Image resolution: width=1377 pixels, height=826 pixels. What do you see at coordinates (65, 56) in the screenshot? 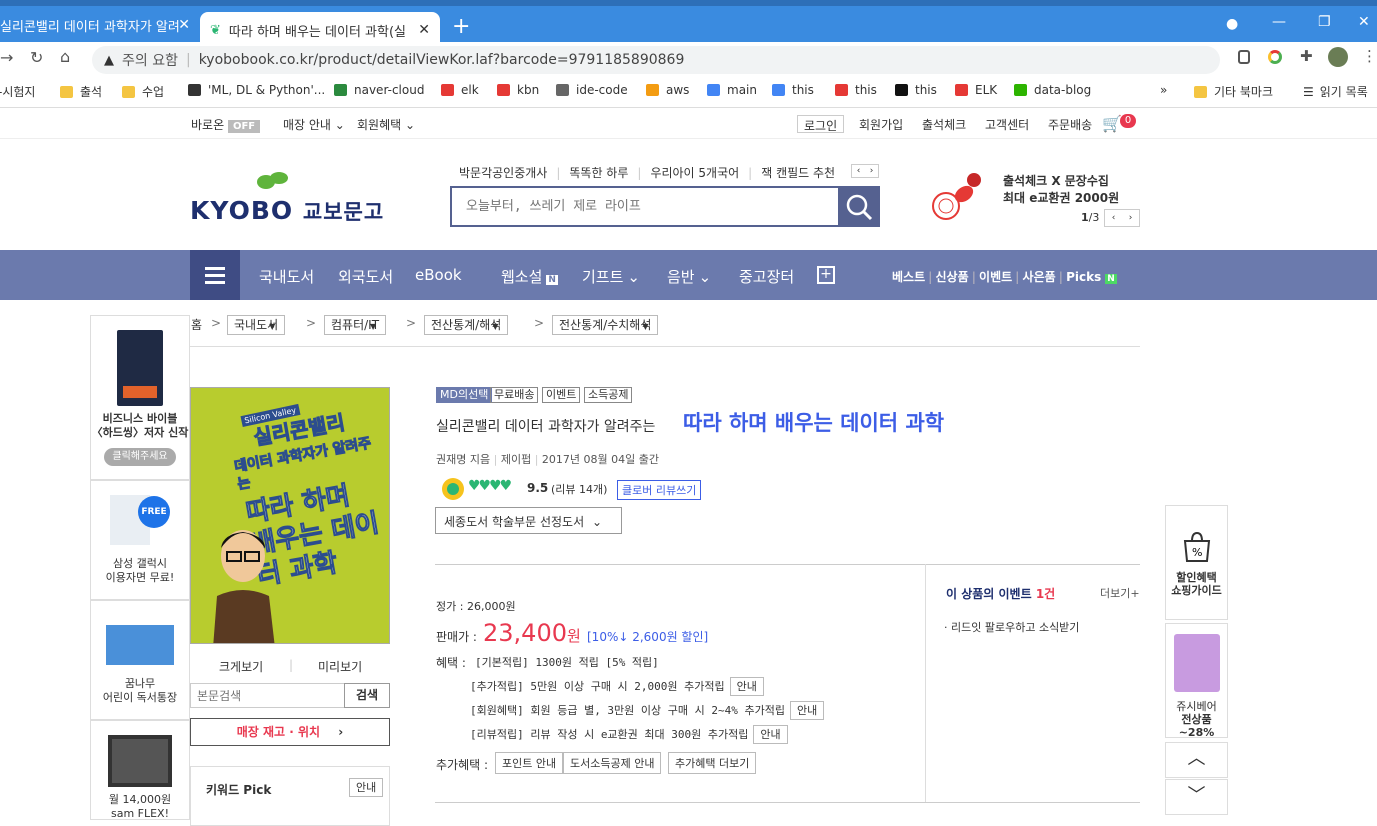
I see `home-icon: ⌂` at bounding box center [65, 56].